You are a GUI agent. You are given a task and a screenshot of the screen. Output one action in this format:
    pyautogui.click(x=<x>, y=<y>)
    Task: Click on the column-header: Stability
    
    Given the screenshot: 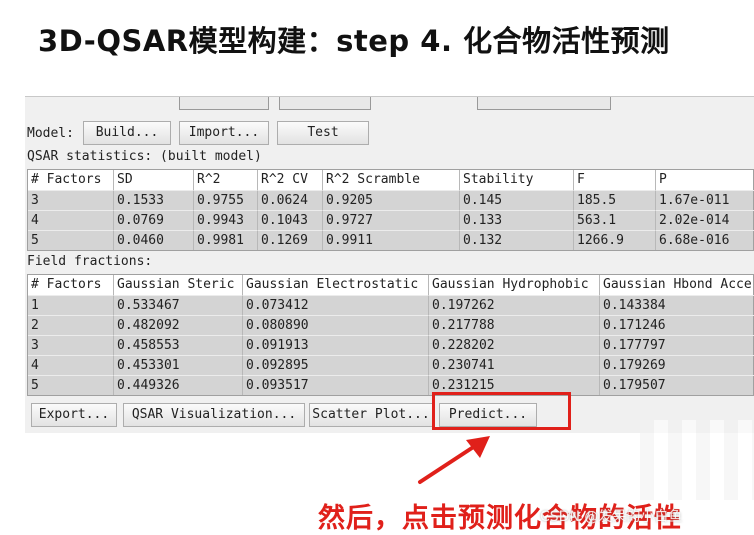 What is the action you would take?
    pyautogui.click(x=517, y=180)
    